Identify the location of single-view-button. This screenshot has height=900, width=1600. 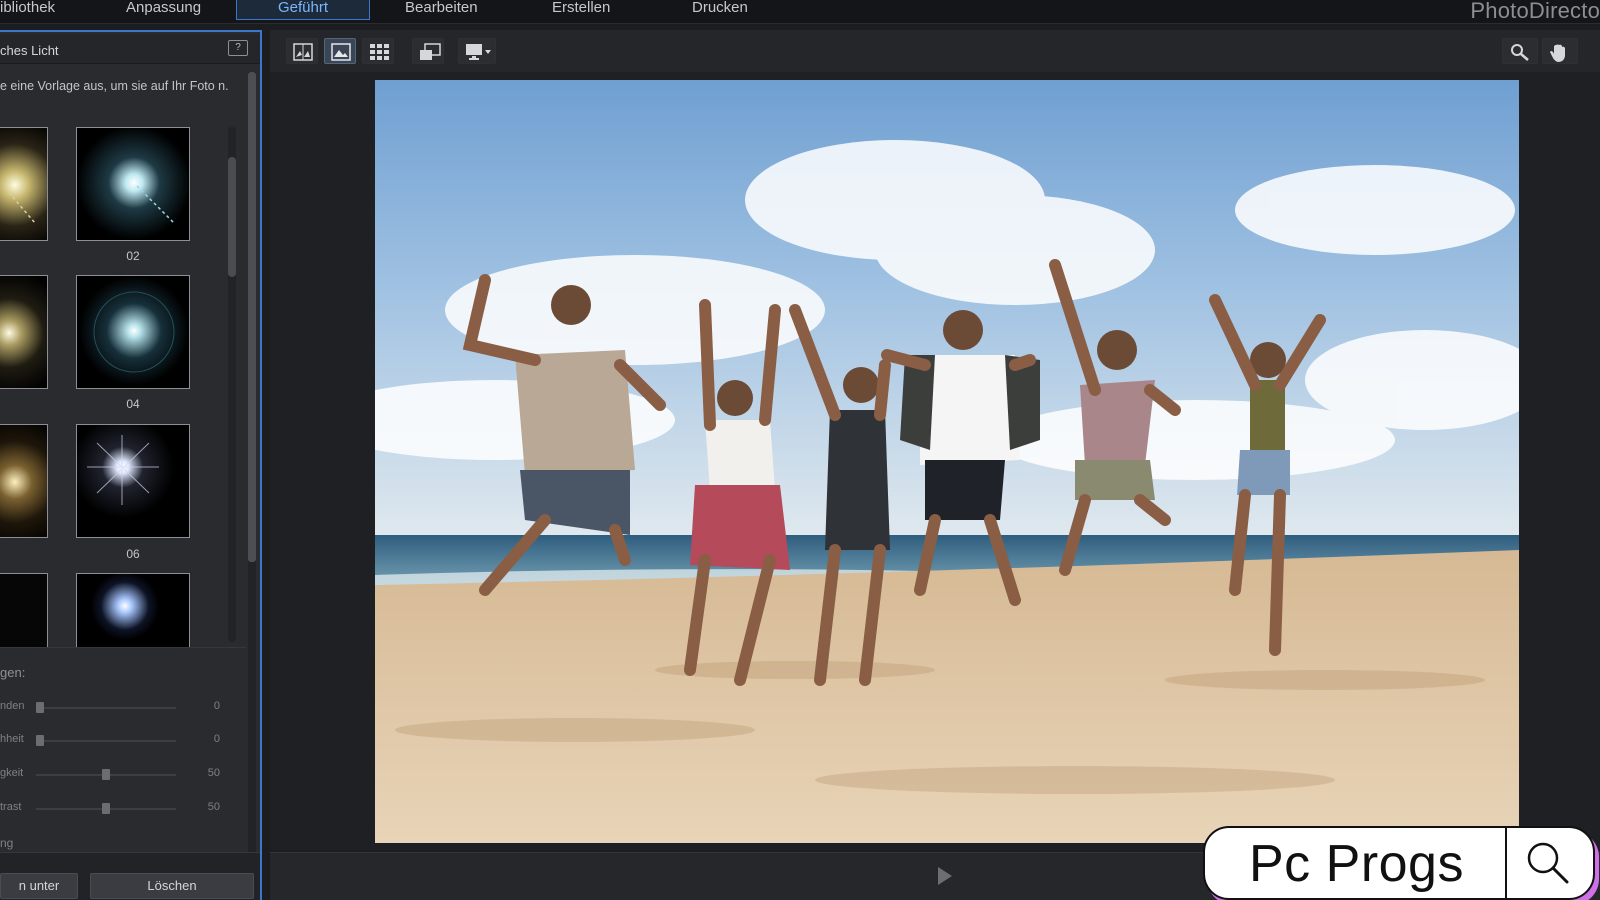
(340, 51).